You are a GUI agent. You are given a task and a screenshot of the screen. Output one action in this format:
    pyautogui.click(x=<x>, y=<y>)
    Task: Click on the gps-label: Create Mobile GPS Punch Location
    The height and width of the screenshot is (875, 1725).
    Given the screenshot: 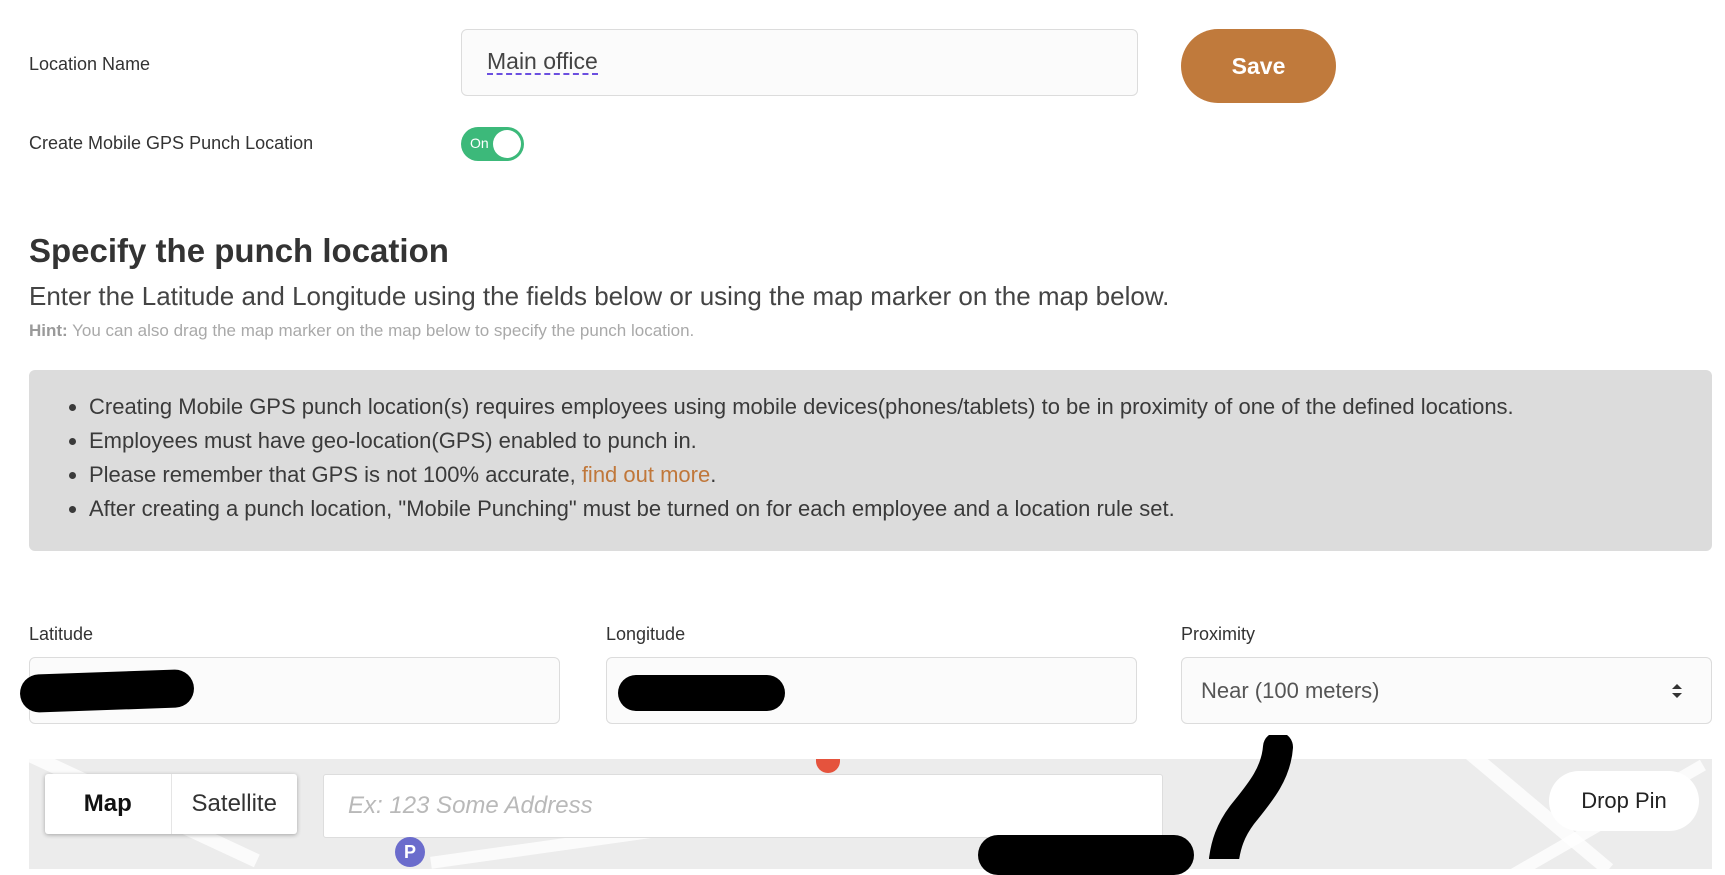 What is the action you would take?
    pyautogui.click(x=171, y=143)
    